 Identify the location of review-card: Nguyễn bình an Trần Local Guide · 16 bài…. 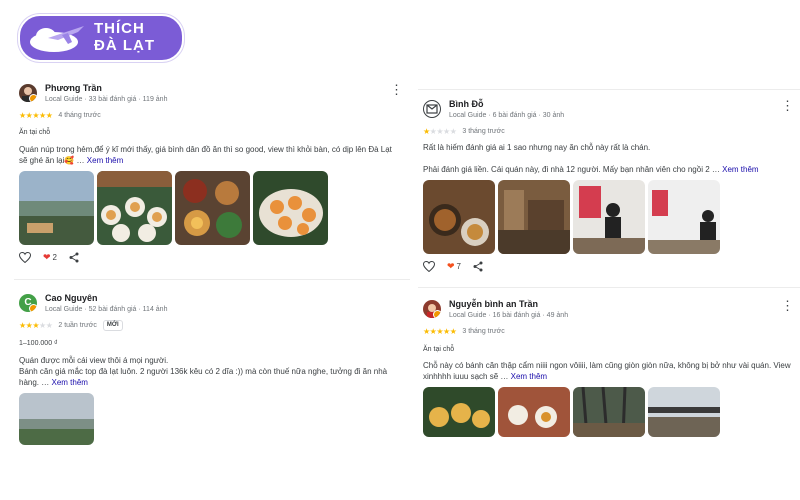
(609, 366).